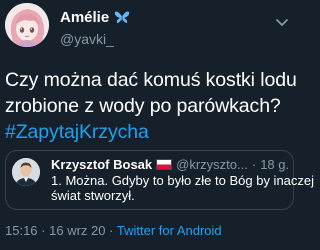 This screenshot has width=320, height=250. What do you see at coordinates (26, 172) in the screenshot?
I see `quoted-author-avatar` at bounding box center [26, 172].